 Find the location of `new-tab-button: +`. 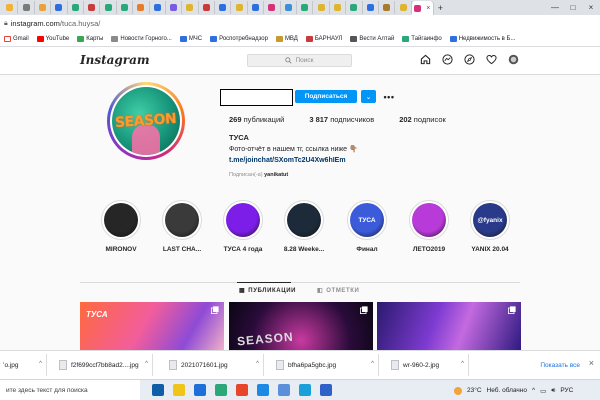

new-tab-button: + is located at coordinates (440, 8).